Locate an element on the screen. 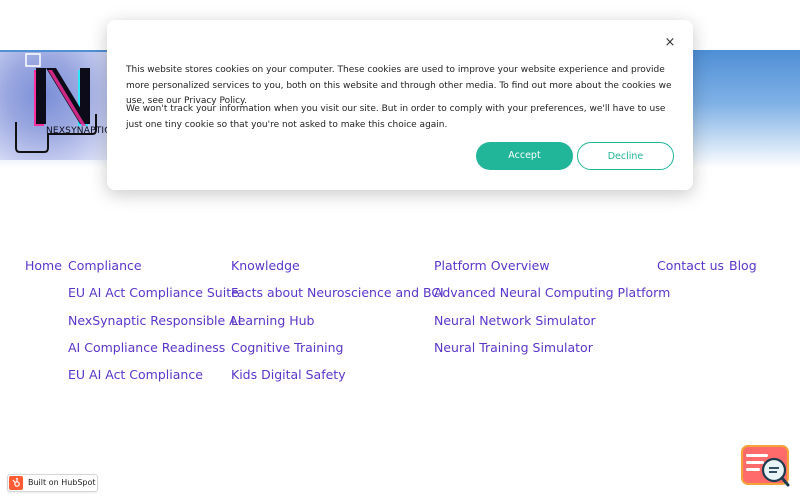  nav-blog: Blog is located at coordinates (743, 266).